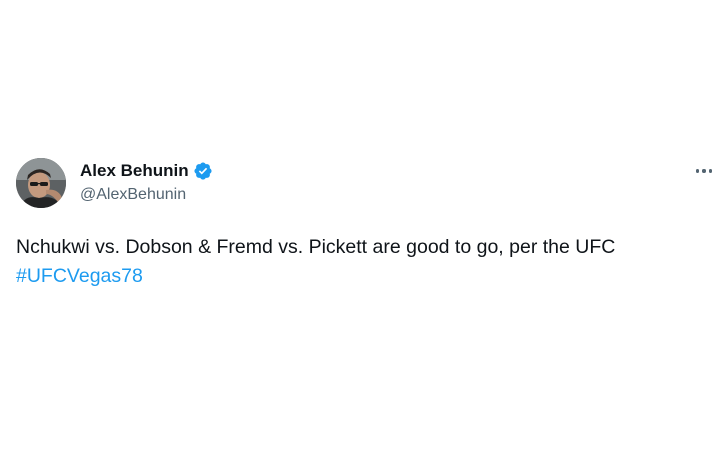 The width and height of the screenshot is (720, 450). Describe the element at coordinates (203, 171) in the screenshot. I see `verified-badge-icon` at that location.